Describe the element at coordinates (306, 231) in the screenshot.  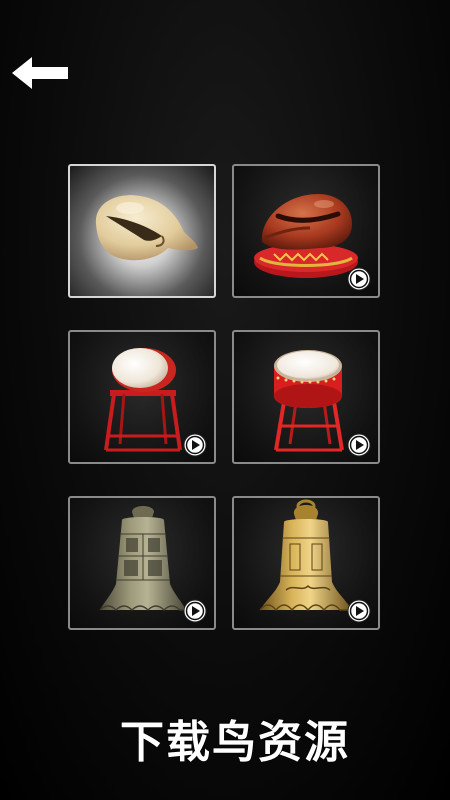
I see `instrument-tile-muyu-red` at that location.